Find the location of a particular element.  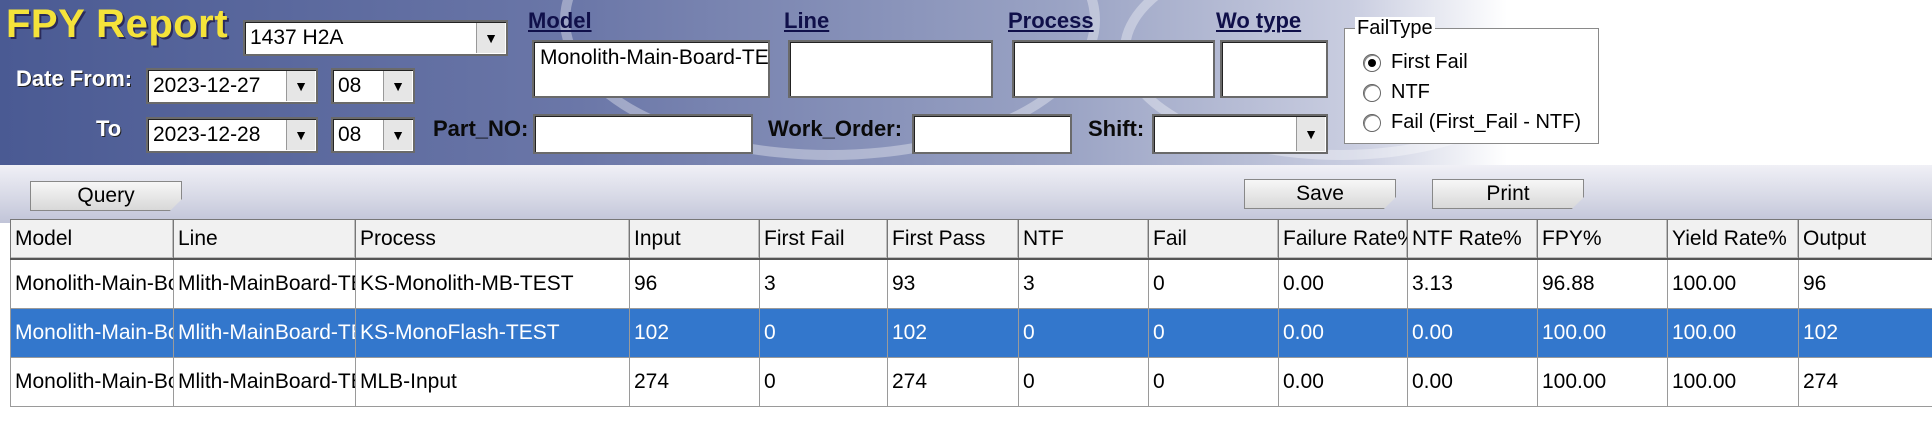

site-select-value: 1437 H2A is located at coordinates (297, 37).